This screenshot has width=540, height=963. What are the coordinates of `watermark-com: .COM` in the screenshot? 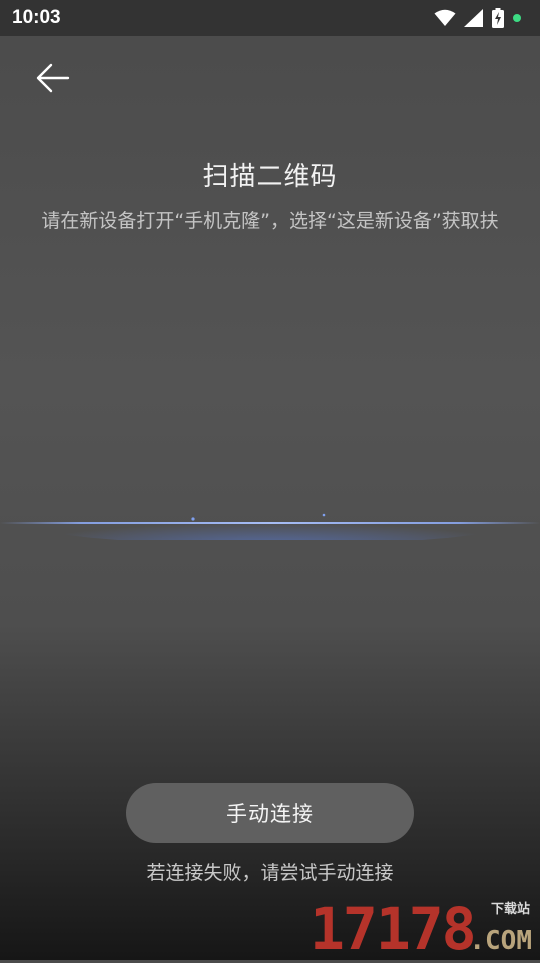 It's located at (500, 941).